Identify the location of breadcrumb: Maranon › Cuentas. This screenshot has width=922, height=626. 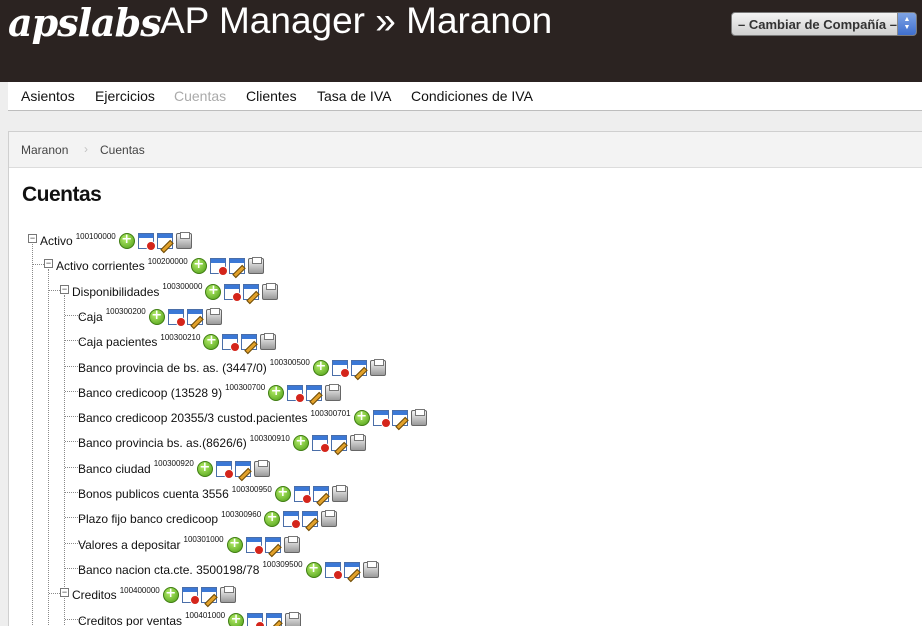
(465, 150).